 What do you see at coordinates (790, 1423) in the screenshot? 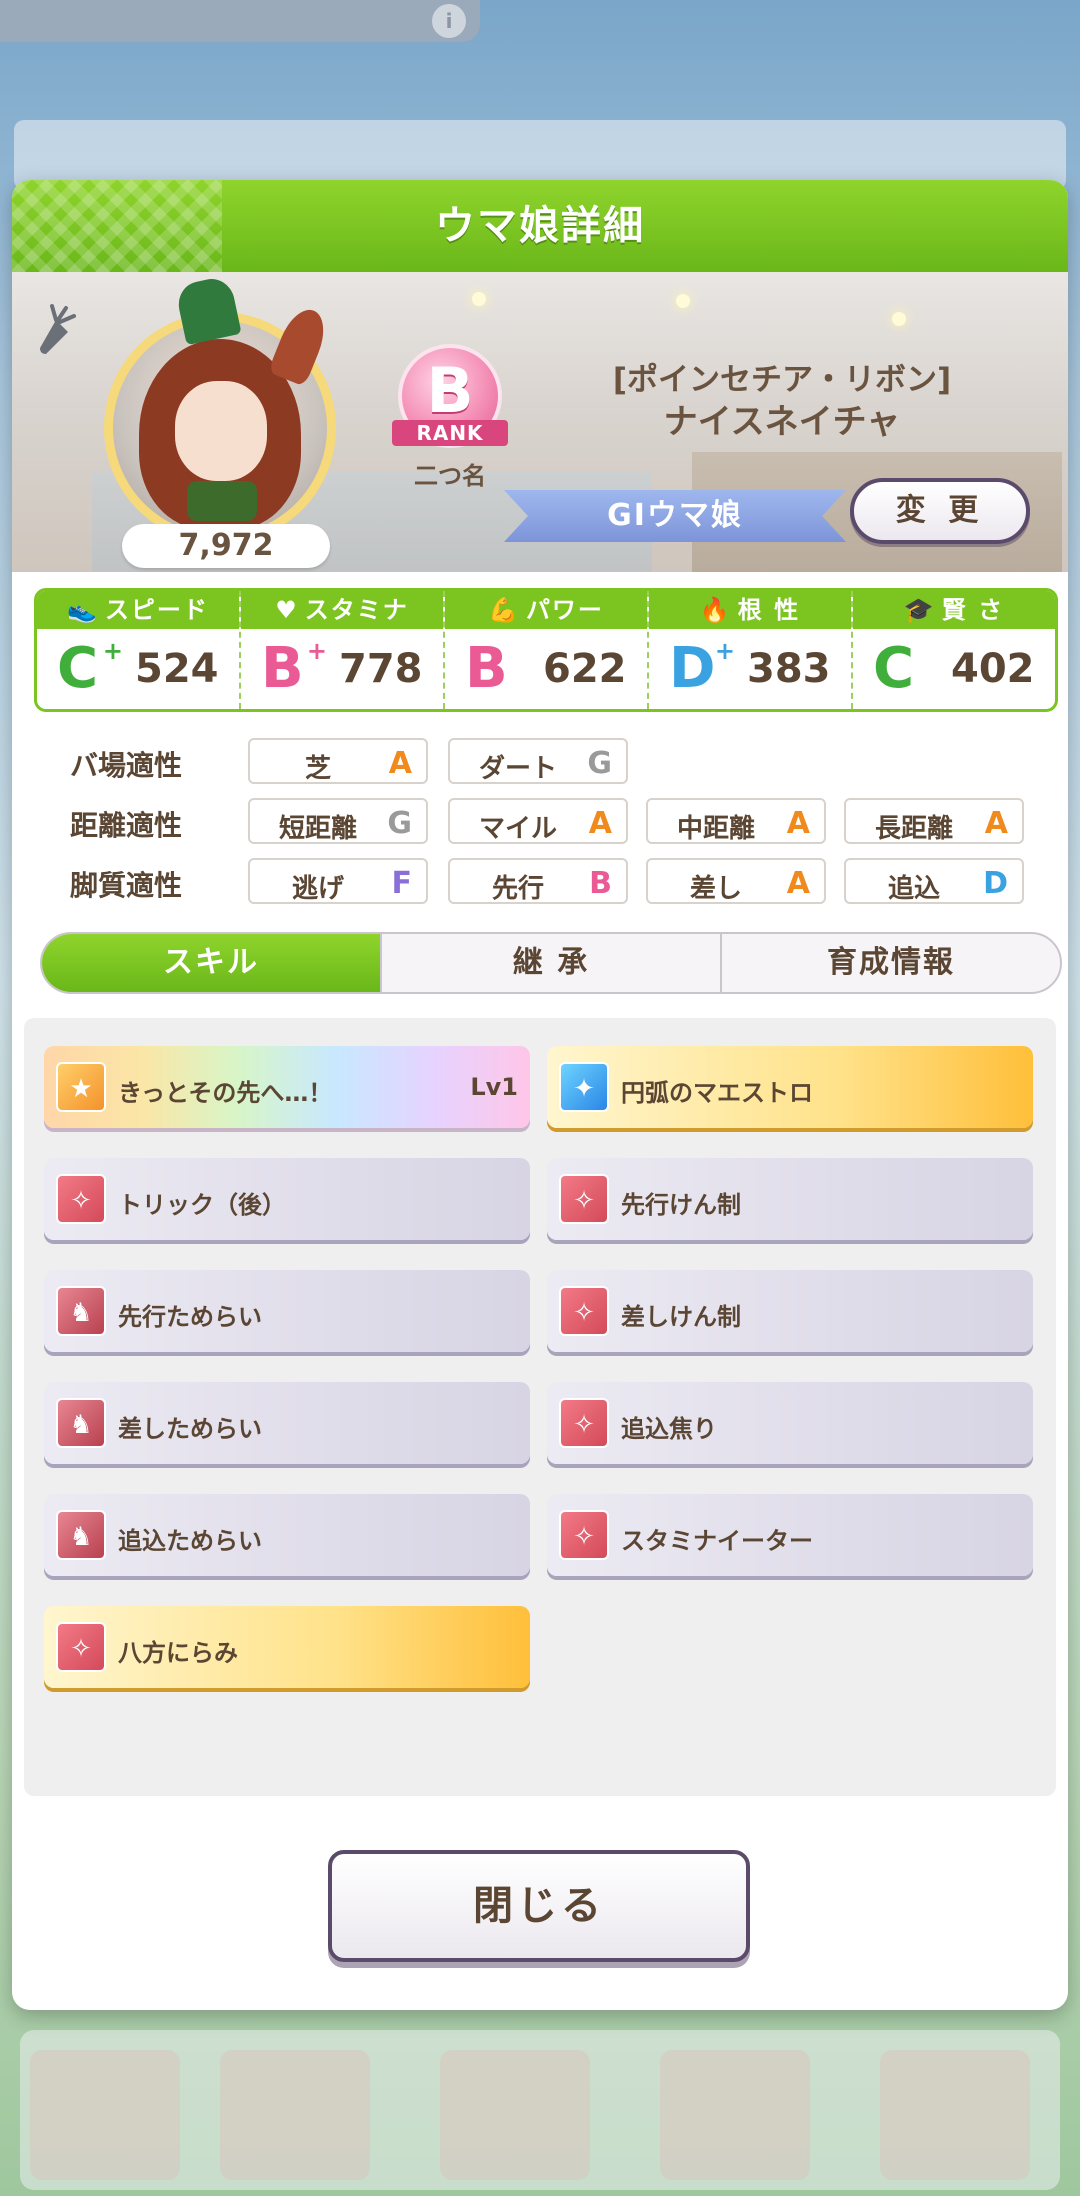
I see `skill-item: ✧ 追込焦り` at bounding box center [790, 1423].